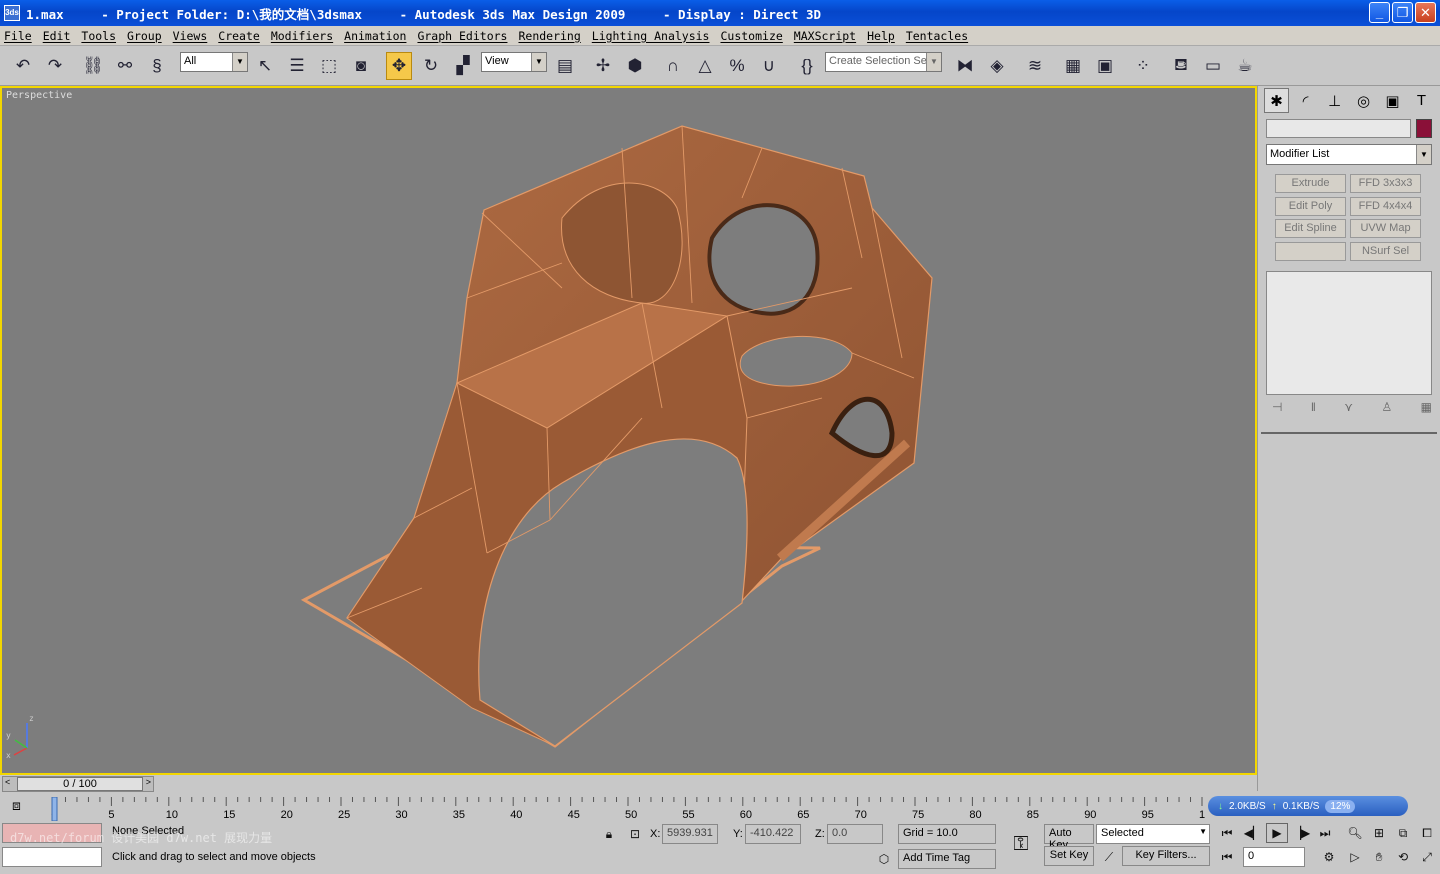  Describe the element at coordinates (23, 66) in the screenshot. I see `undo-icon: ↶` at that location.